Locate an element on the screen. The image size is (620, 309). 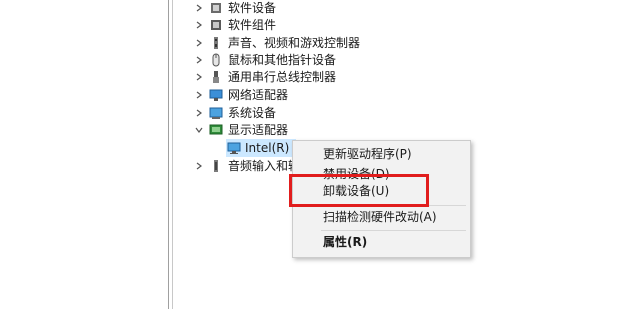
annotation-highlight-box is located at coordinates (359, 190).